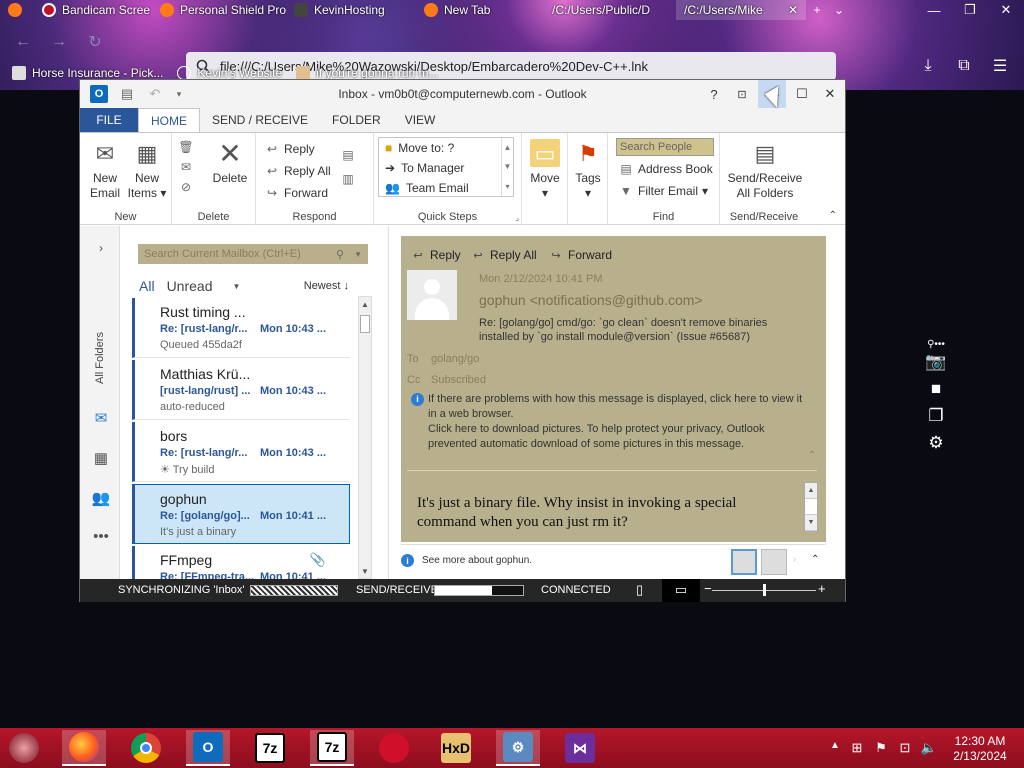 This screenshot has height=768, width=1024. I want to click on more-icon: ▾, so click(507, 186).